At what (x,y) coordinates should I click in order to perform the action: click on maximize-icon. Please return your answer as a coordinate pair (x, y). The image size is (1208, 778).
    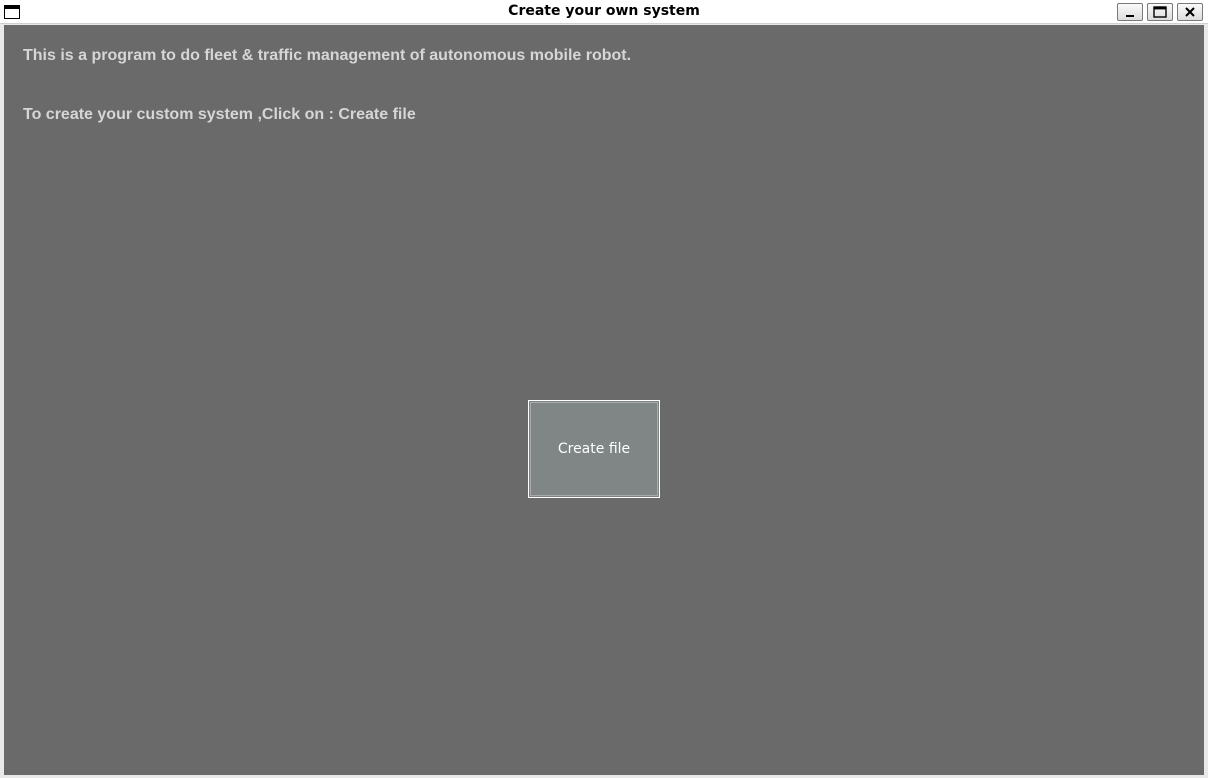
    Looking at the image, I should click on (1160, 12).